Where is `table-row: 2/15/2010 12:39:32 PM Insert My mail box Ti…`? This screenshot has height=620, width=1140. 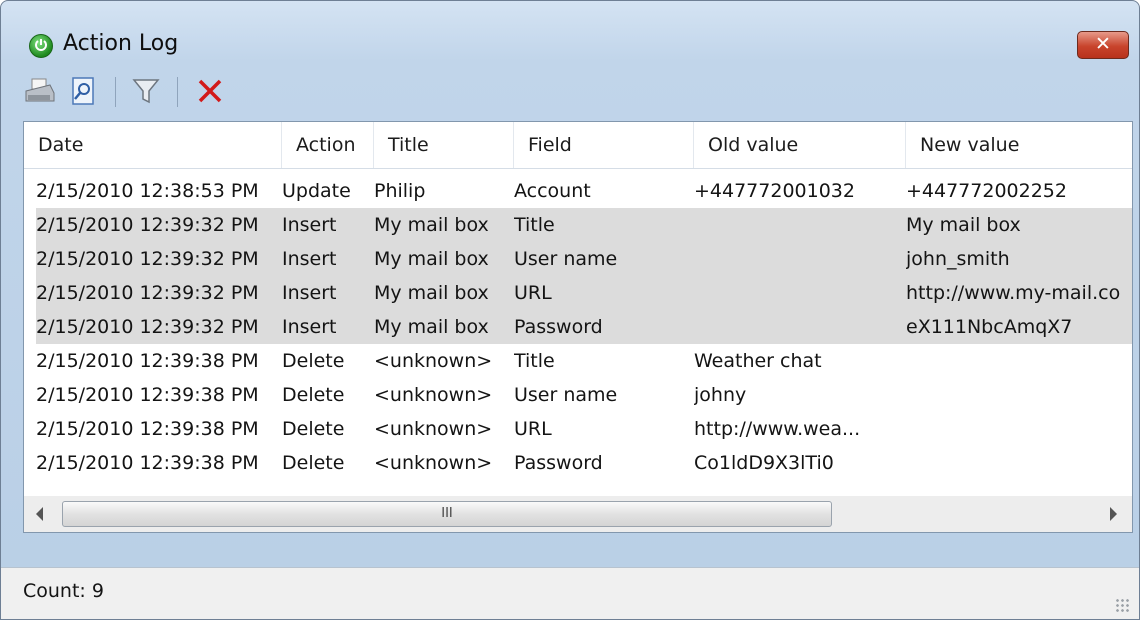 table-row: 2/15/2010 12:39:32 PM Insert My mail box Ti… is located at coordinates (584, 225).